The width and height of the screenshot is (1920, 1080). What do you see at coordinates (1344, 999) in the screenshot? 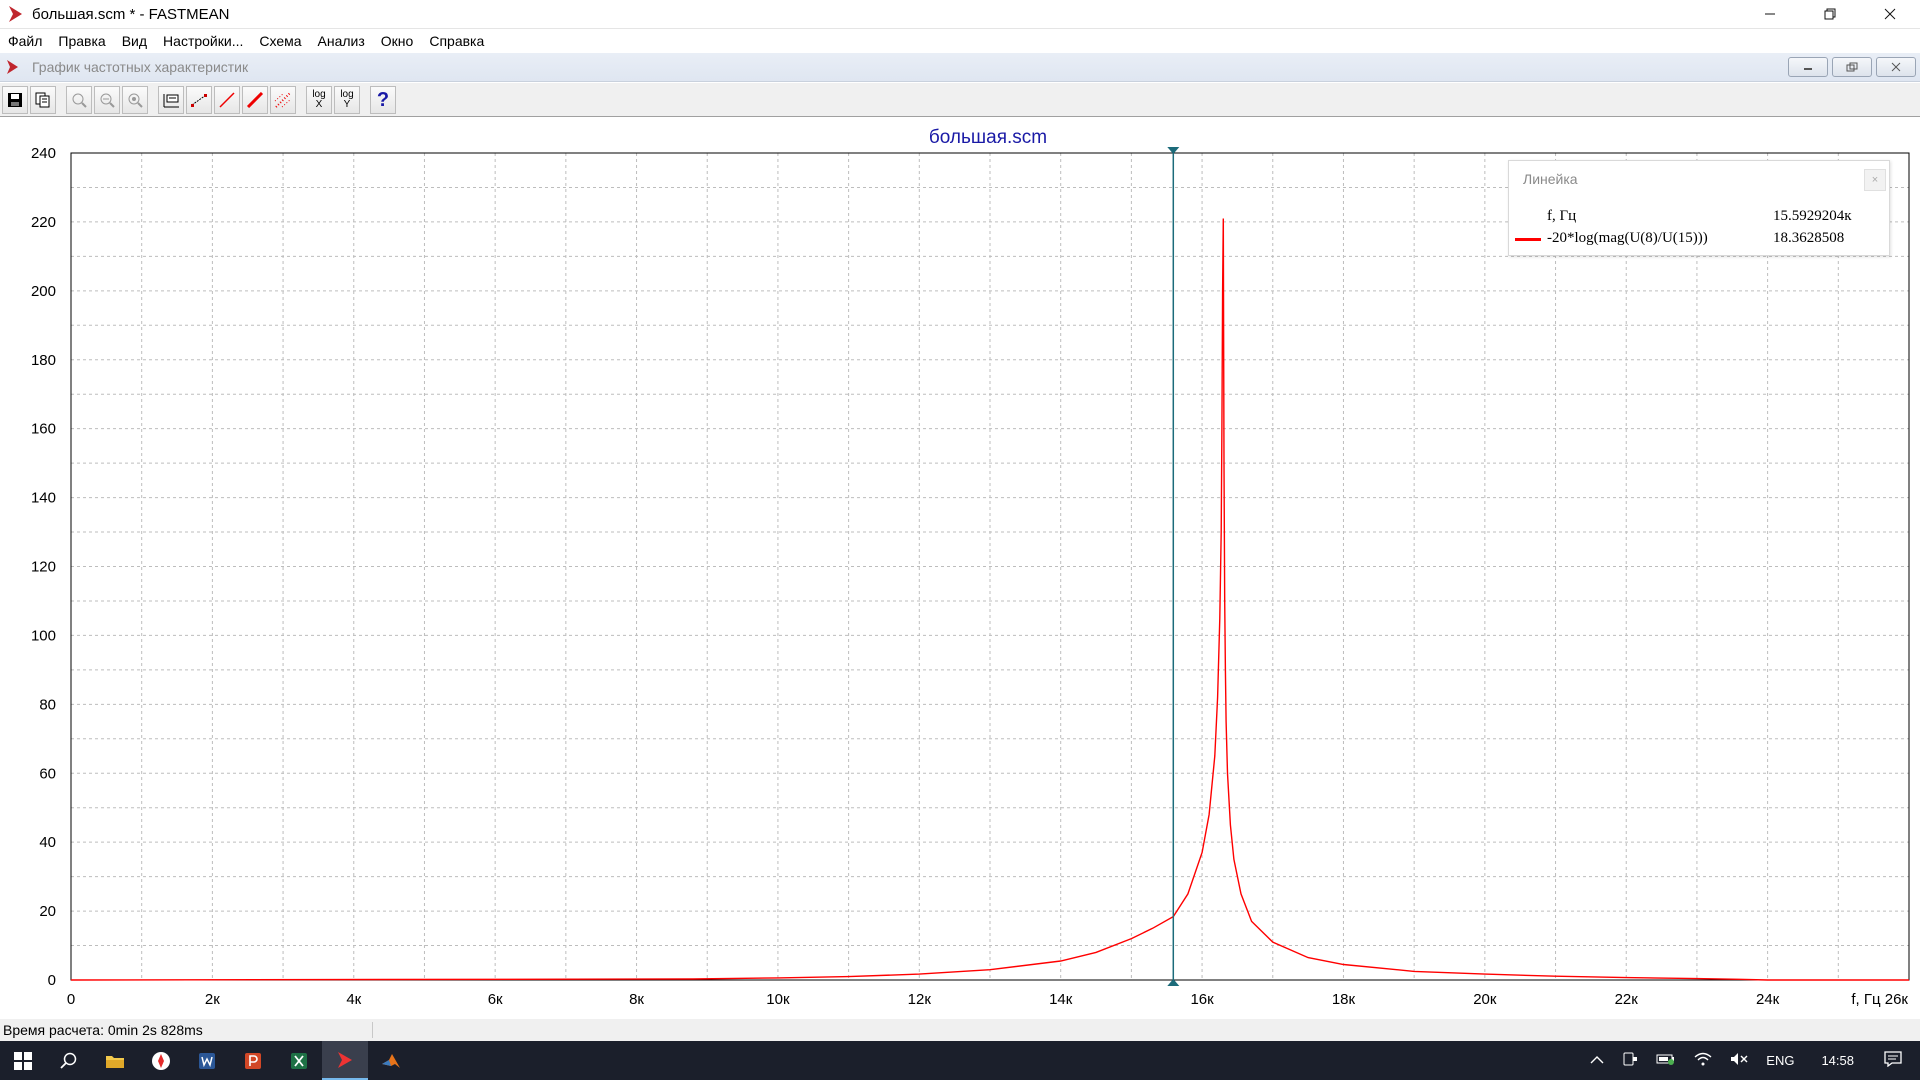
I see `x-tick-label: 18к` at bounding box center [1344, 999].